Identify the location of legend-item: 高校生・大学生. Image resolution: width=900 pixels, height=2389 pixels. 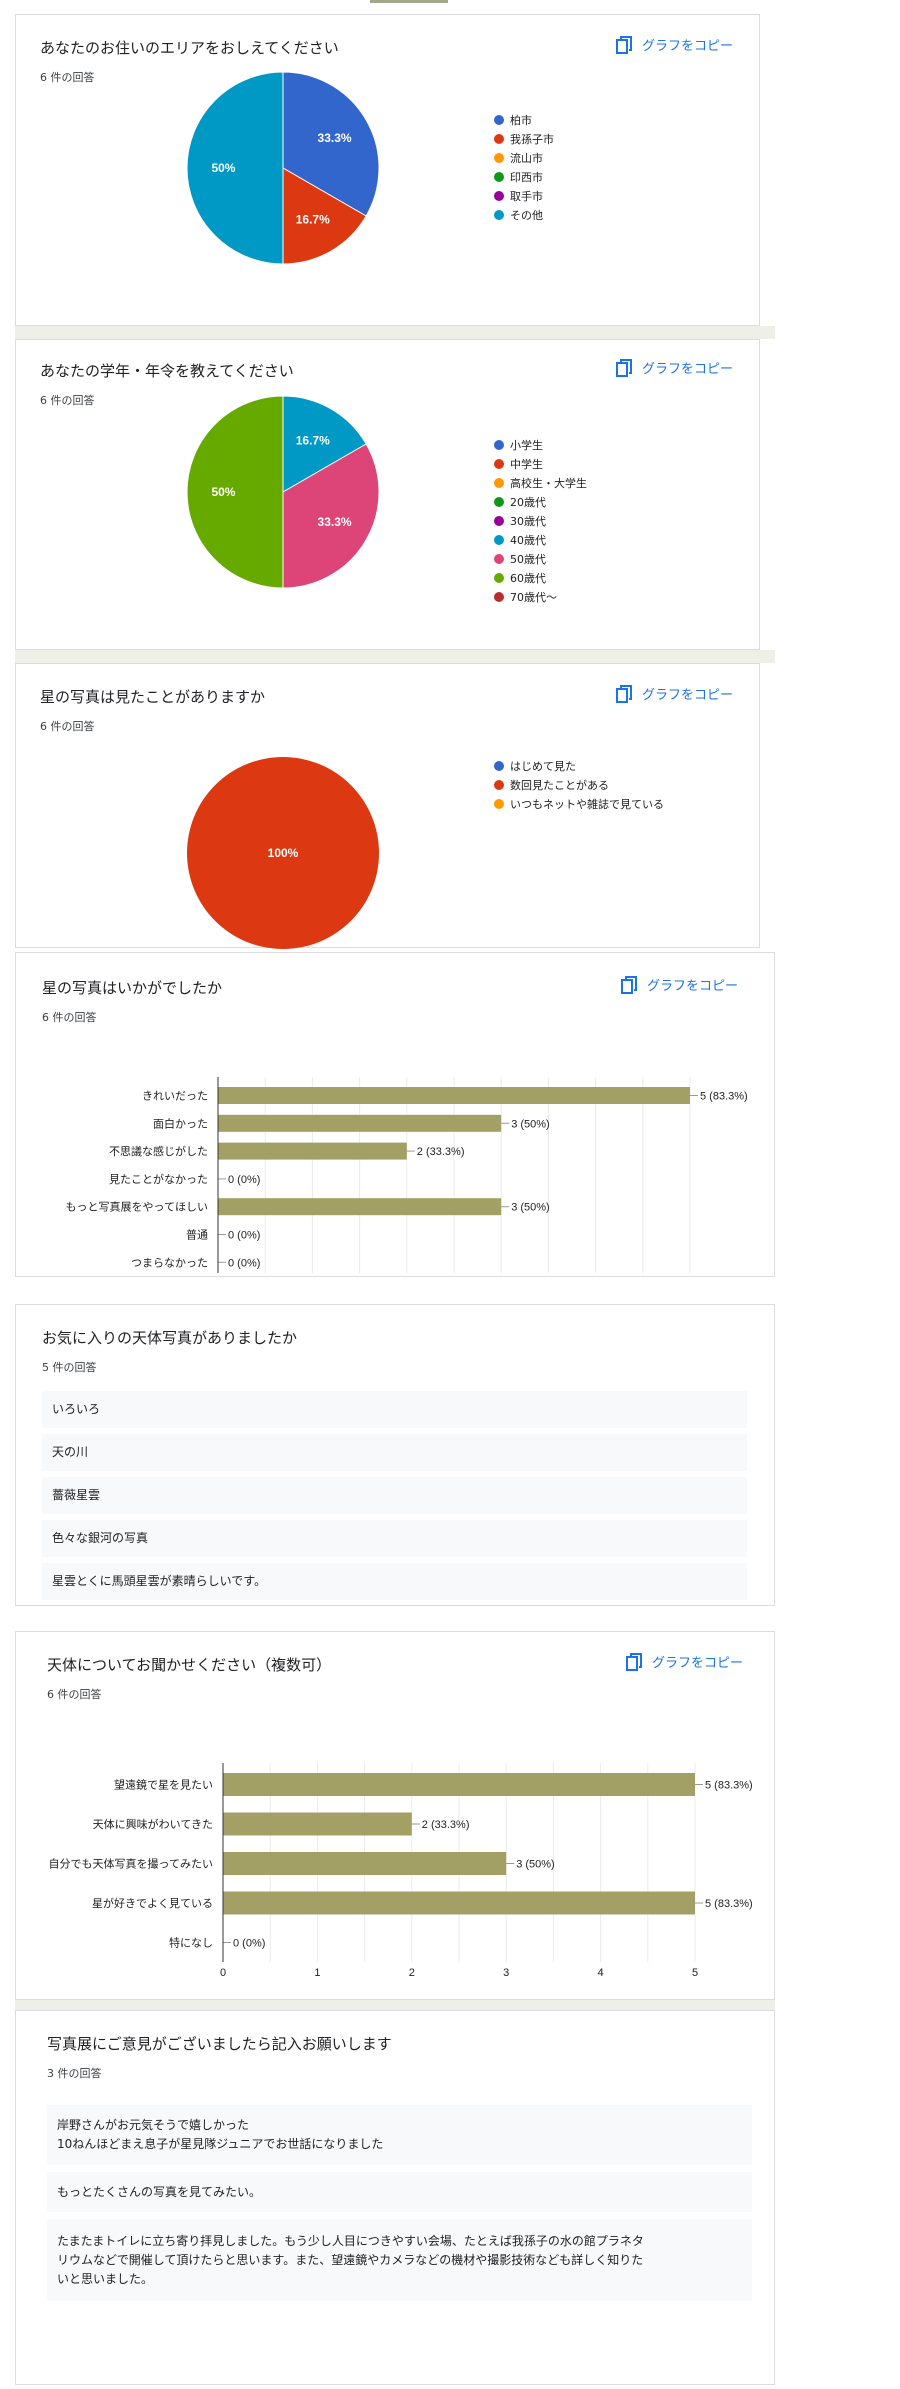
(540, 482).